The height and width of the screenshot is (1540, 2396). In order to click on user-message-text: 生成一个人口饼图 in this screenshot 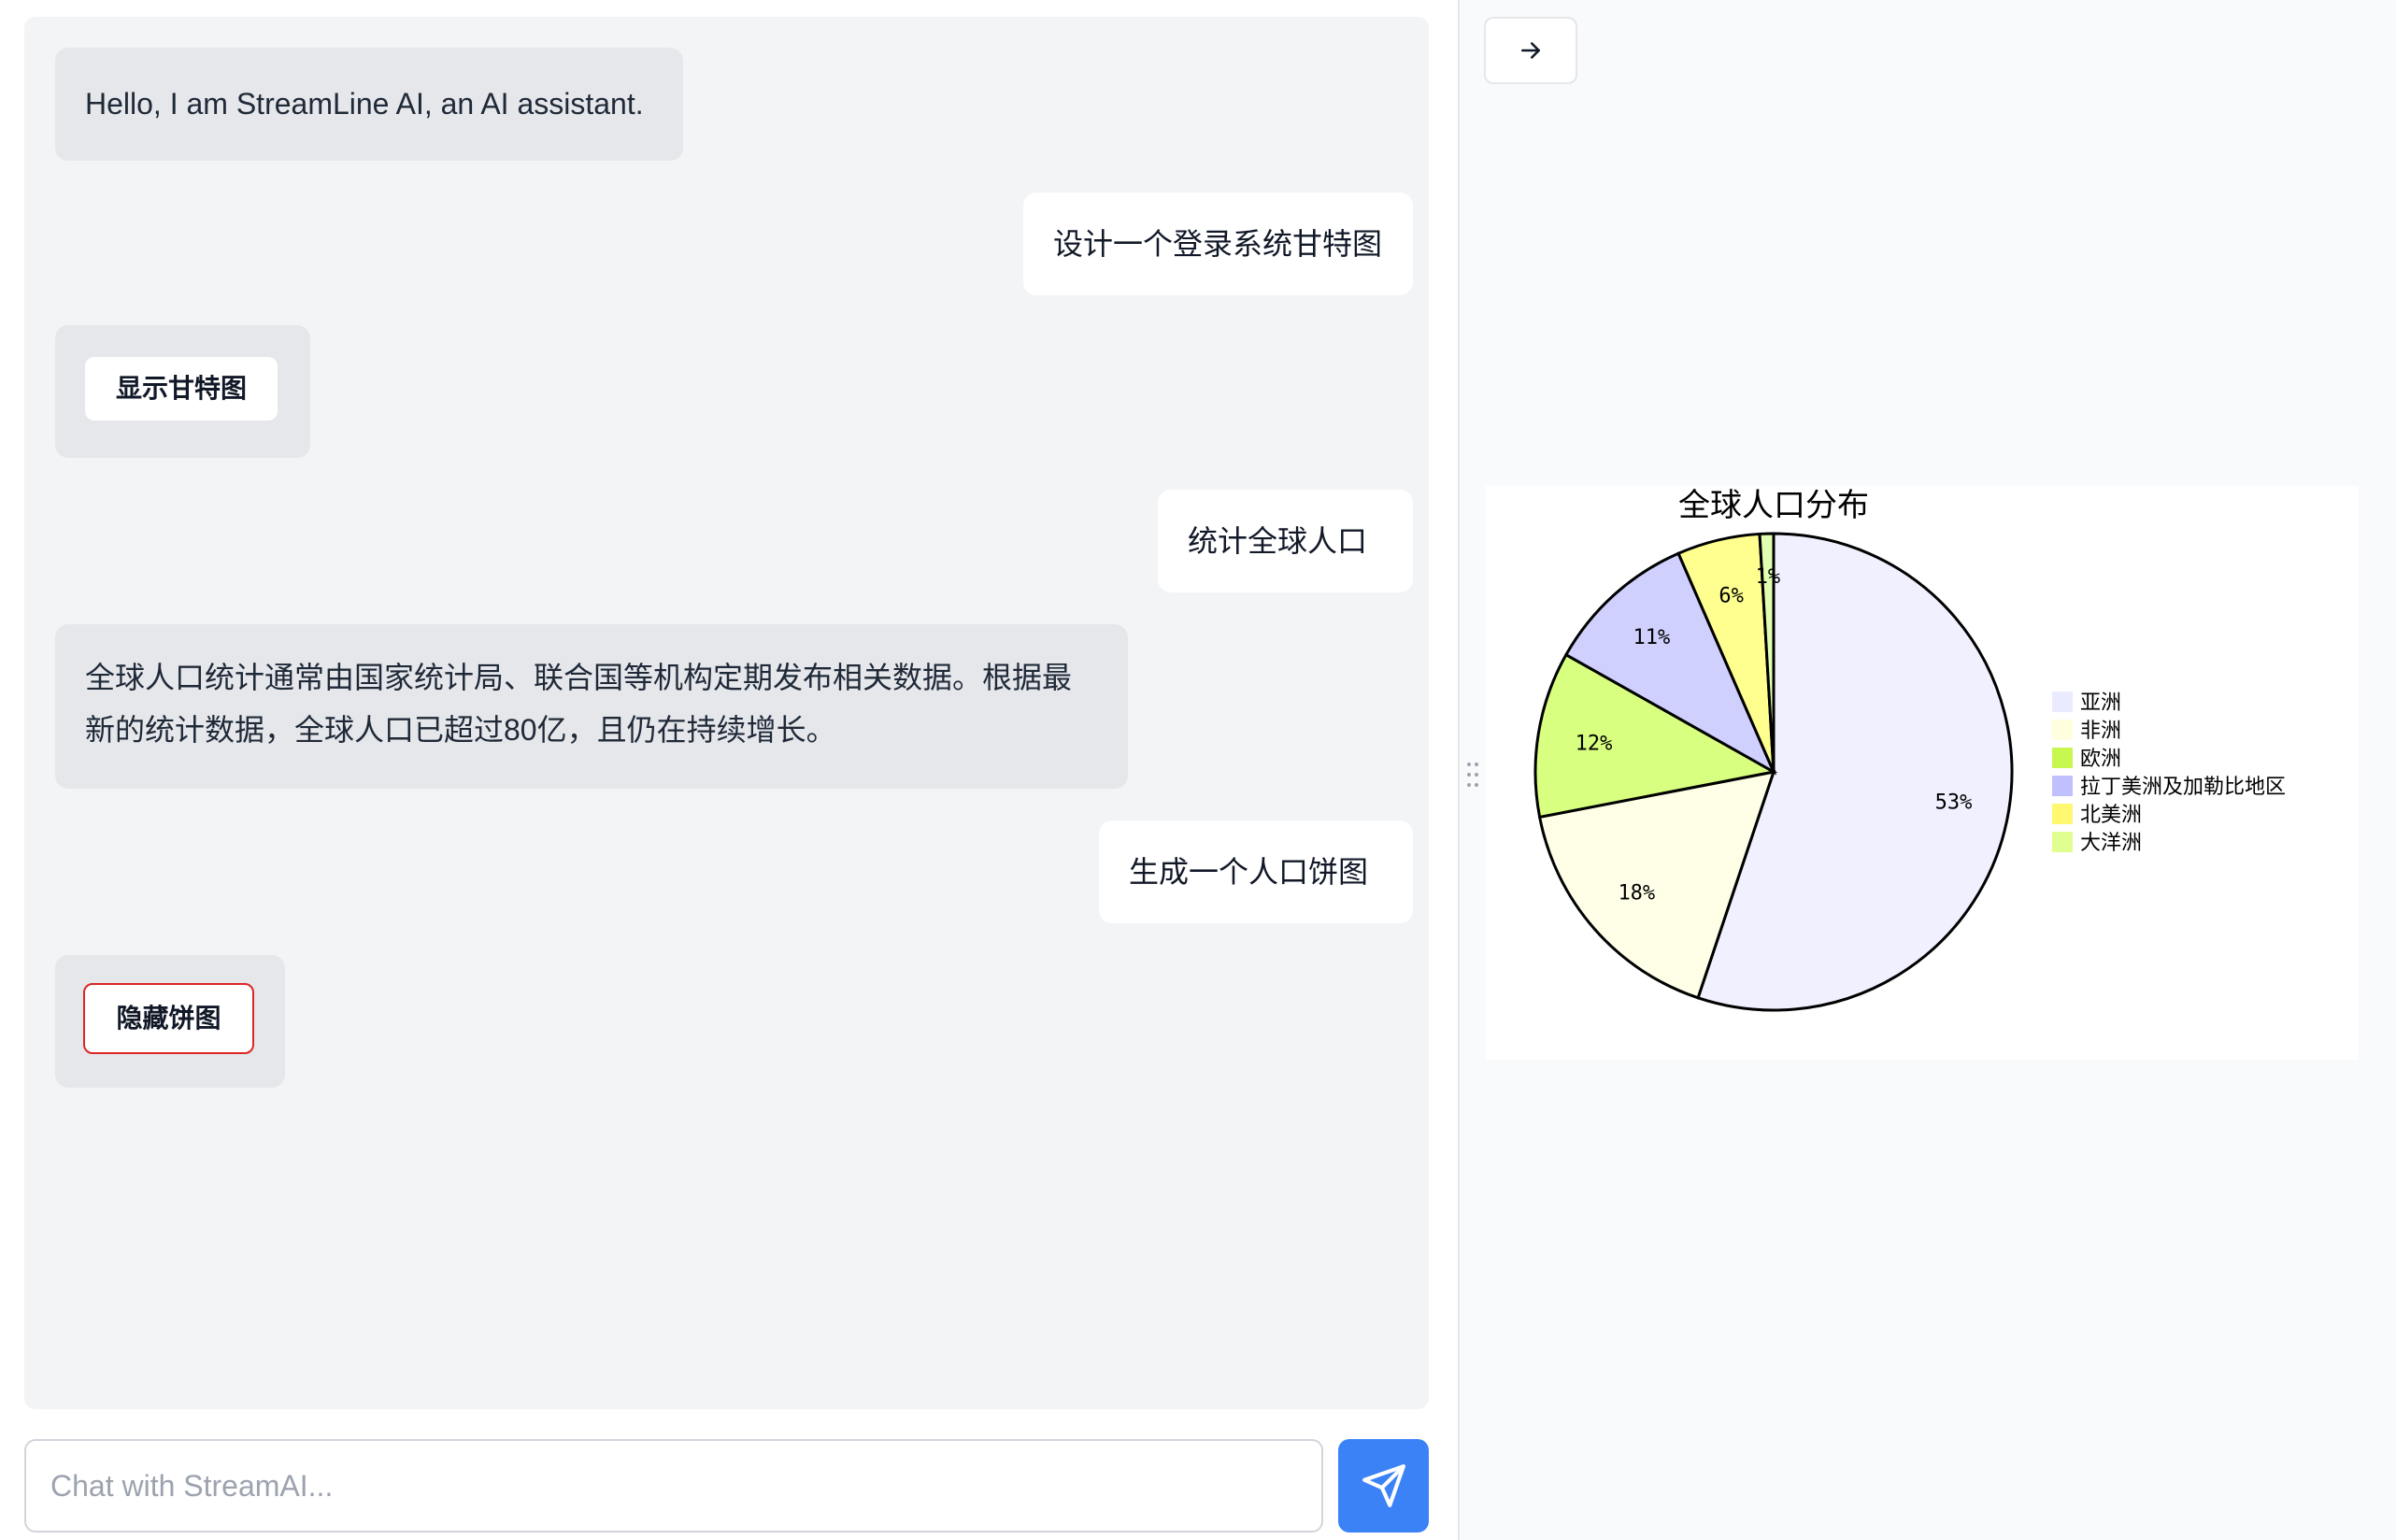, I will do `click(1249, 872)`.